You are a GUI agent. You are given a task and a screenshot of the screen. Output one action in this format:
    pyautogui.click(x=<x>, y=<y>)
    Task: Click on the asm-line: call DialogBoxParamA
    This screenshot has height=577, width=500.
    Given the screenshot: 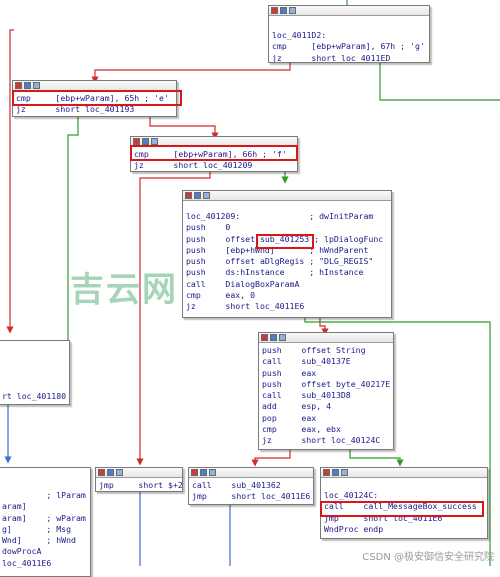 What is the action you would take?
    pyautogui.click(x=287, y=284)
    